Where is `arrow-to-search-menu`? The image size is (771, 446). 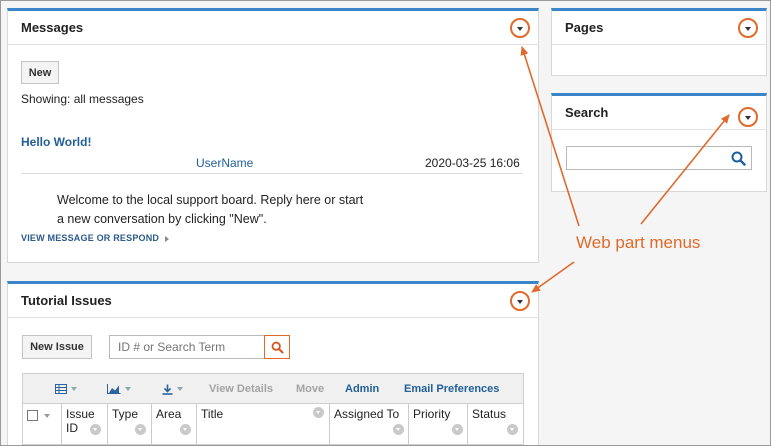 arrow-to-search-menu is located at coordinates (685, 169).